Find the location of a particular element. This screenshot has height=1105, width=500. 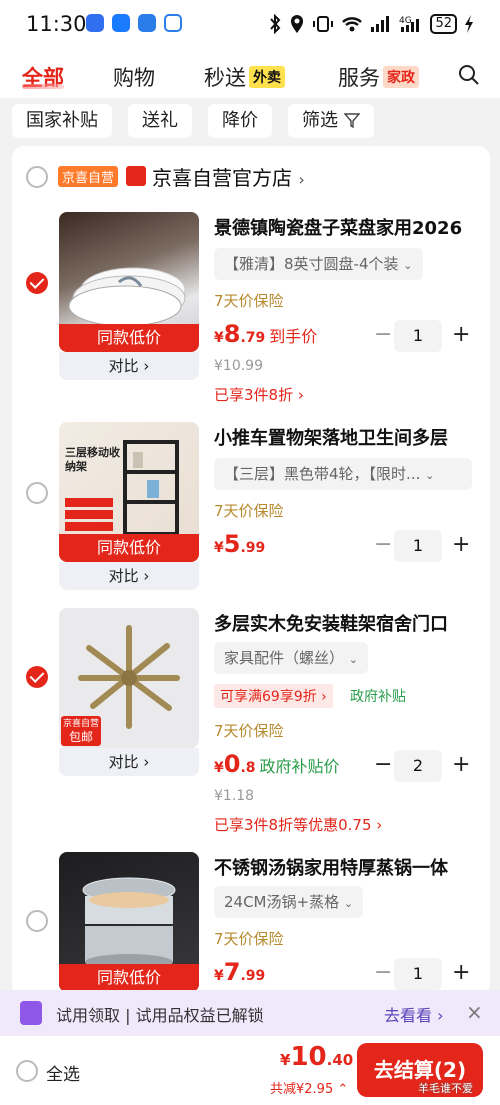

housekeeping-tag: 家政 is located at coordinates (401, 77).